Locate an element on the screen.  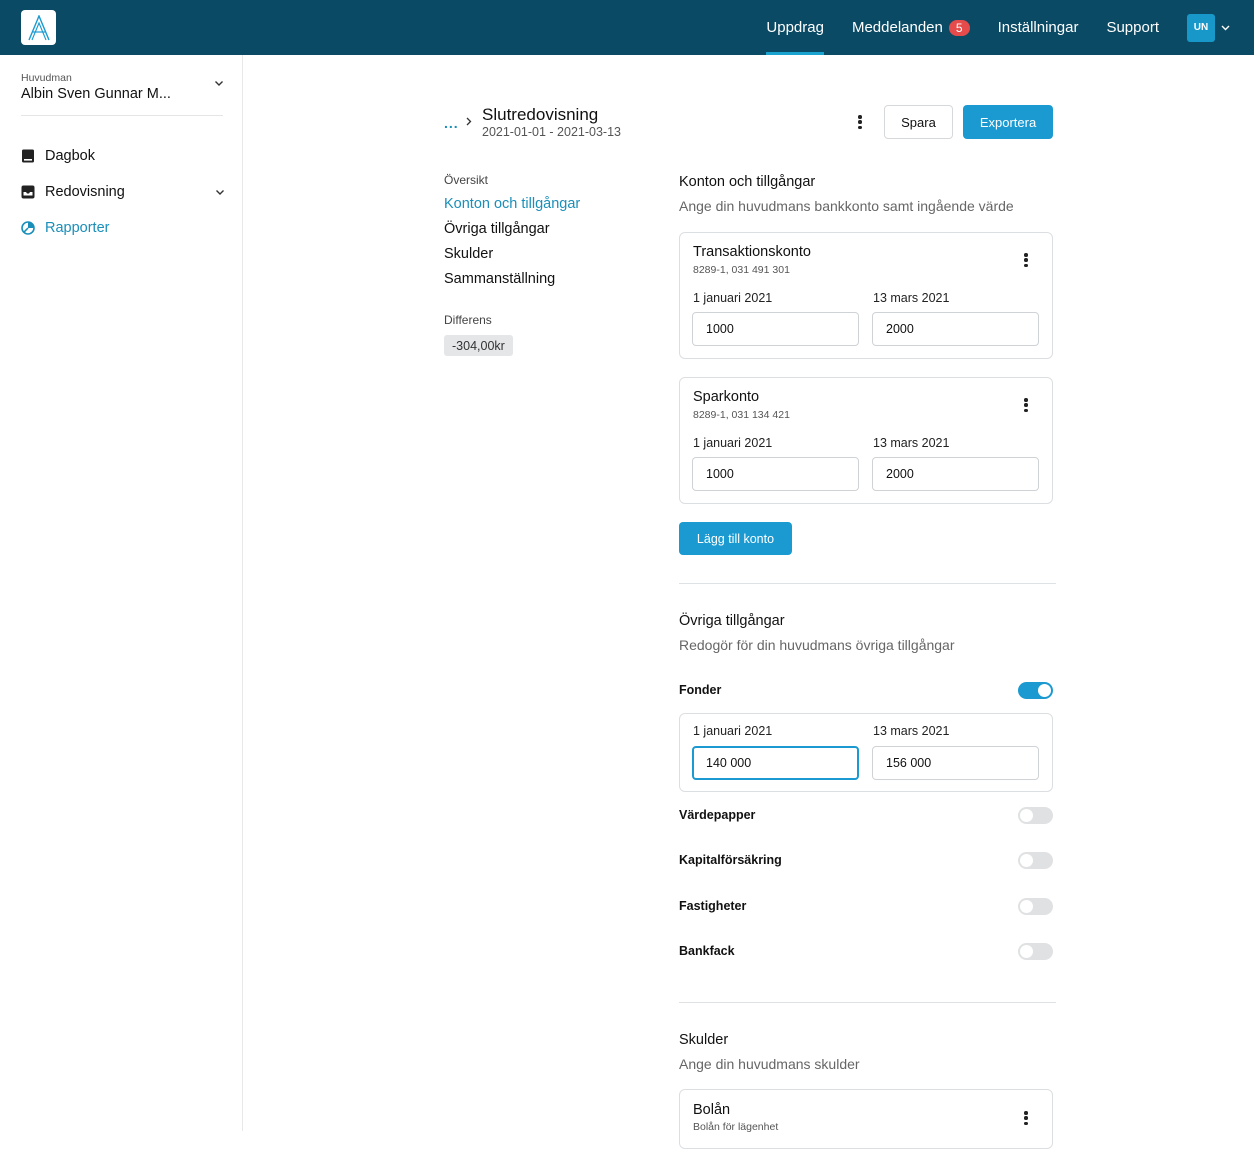
sidebar-item-label: Redovisning is located at coordinates (85, 192).